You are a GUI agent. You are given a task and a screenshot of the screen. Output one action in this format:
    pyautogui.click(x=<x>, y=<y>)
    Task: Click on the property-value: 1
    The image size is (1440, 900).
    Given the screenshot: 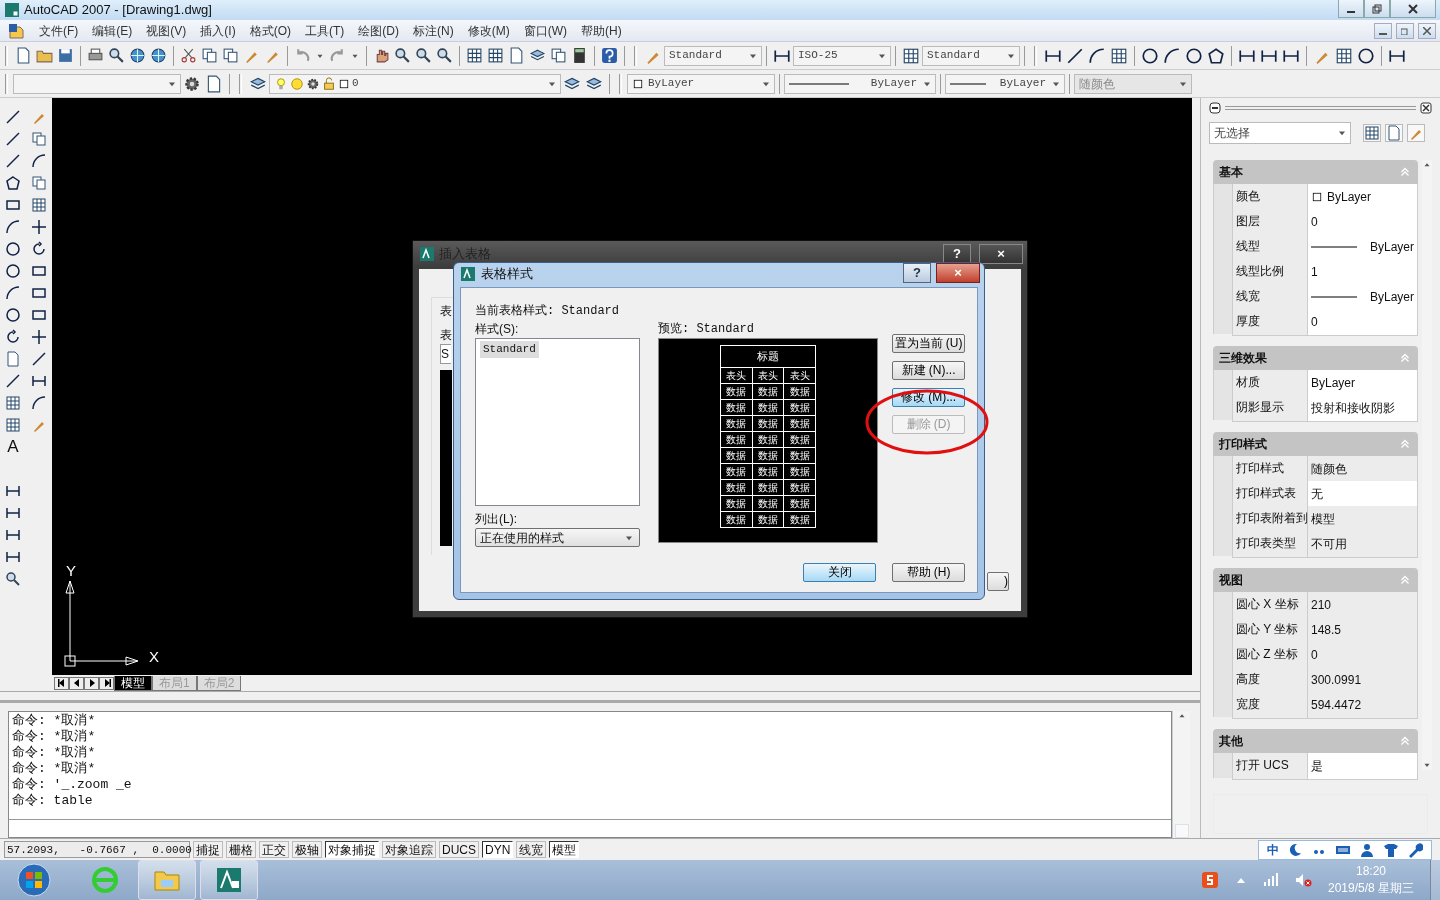 What is the action you would take?
    pyautogui.click(x=1363, y=272)
    